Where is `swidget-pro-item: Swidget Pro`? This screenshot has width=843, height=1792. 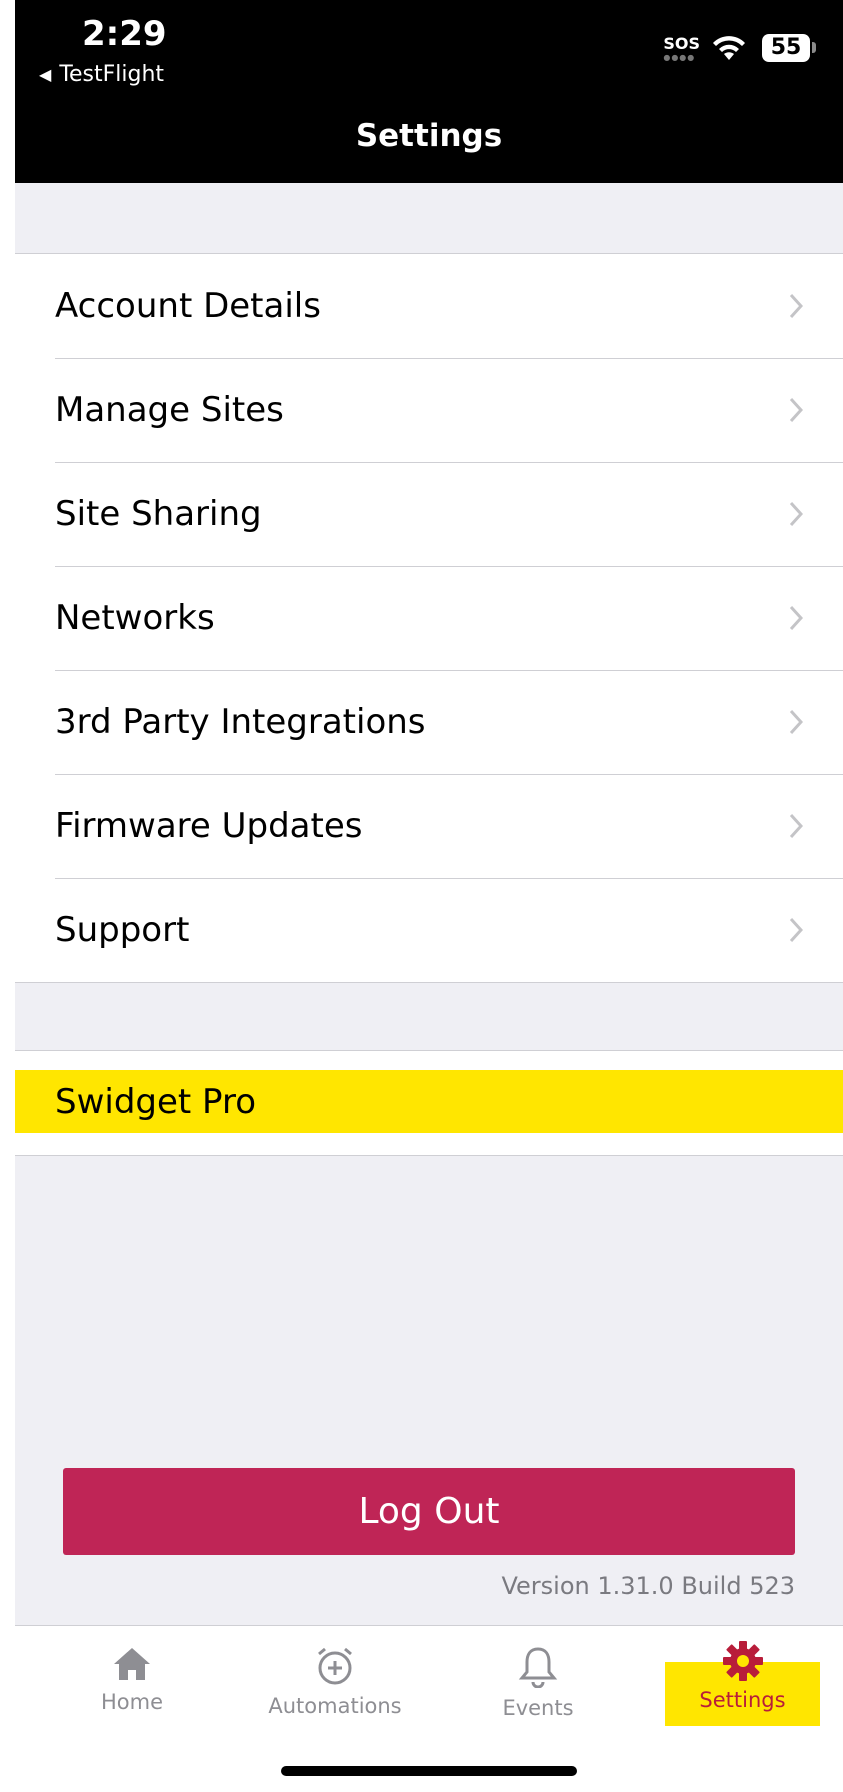 swidget-pro-item: Swidget Pro is located at coordinates (429, 1101).